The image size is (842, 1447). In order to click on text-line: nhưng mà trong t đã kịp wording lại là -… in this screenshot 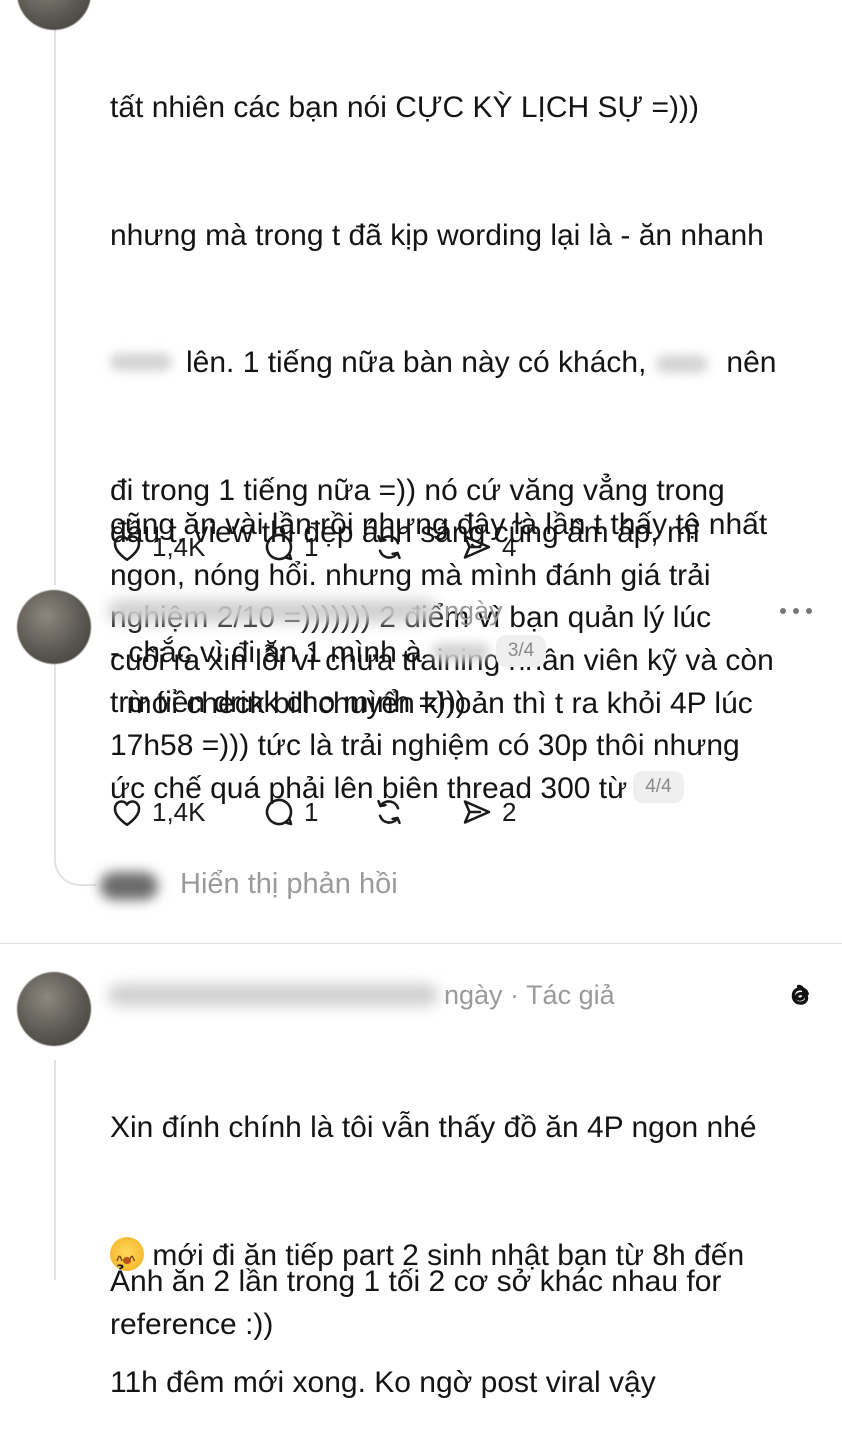, I will do `click(437, 235)`.